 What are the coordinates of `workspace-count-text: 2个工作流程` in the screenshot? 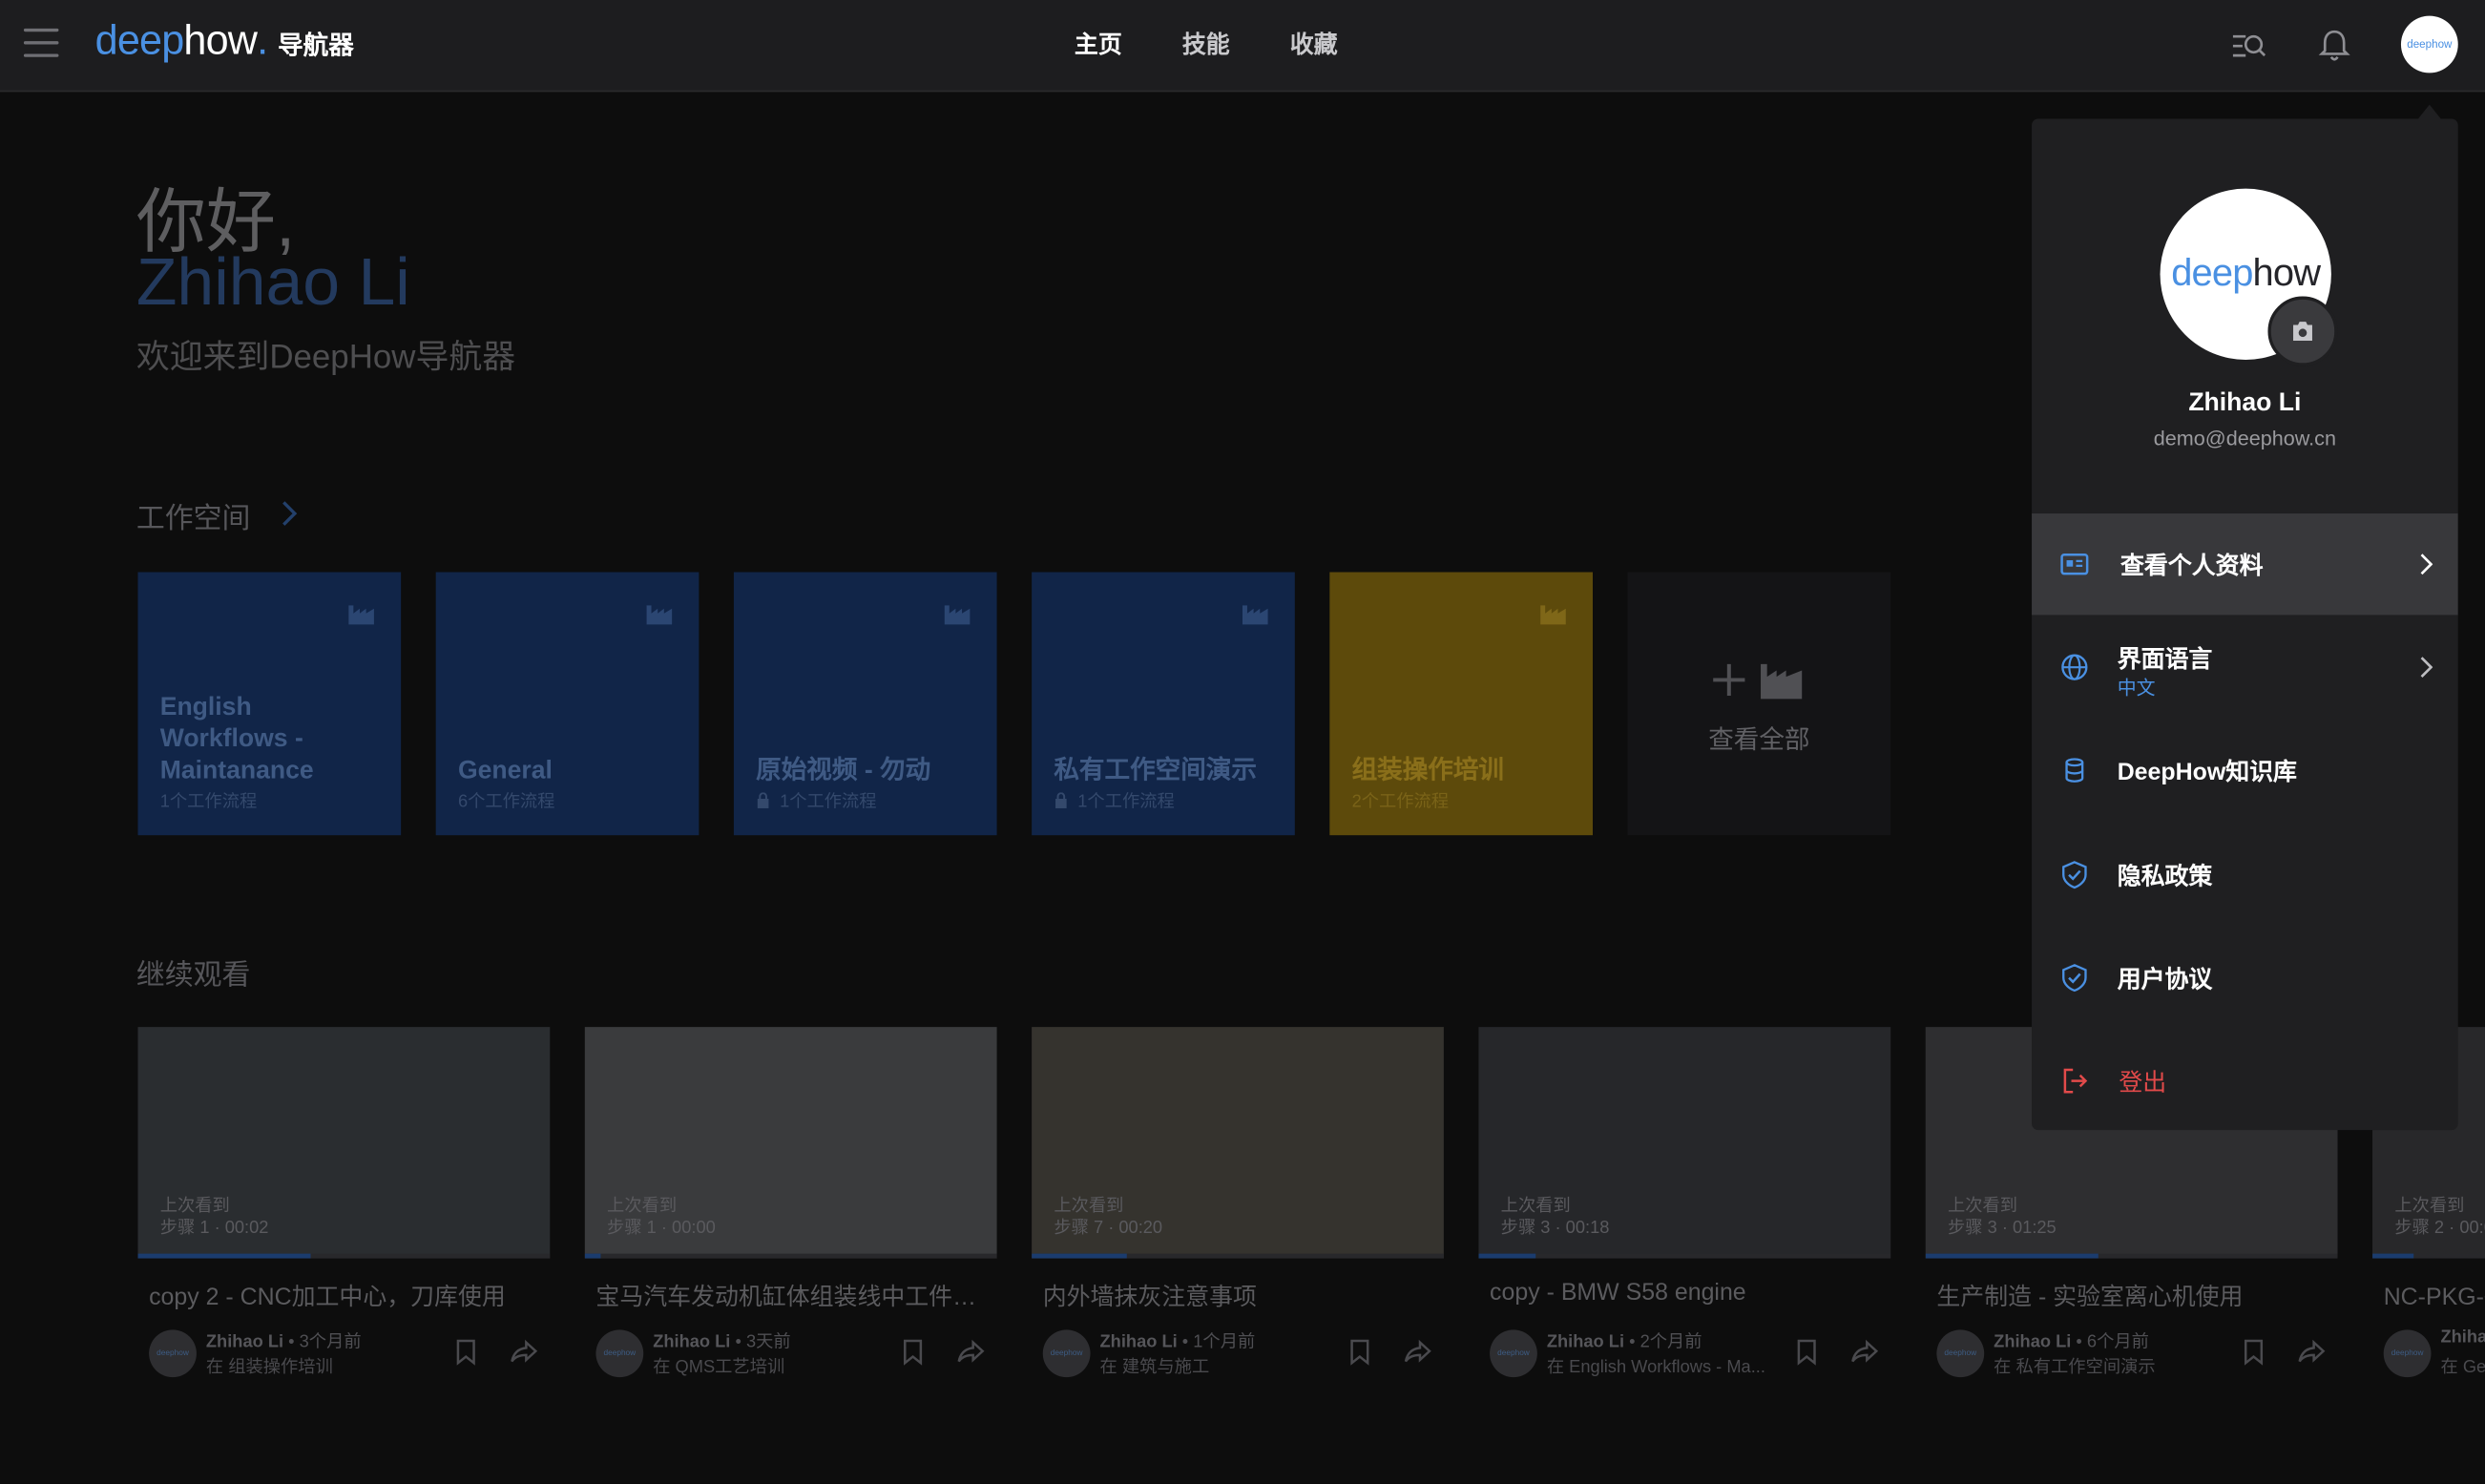 It's located at (1400, 802).